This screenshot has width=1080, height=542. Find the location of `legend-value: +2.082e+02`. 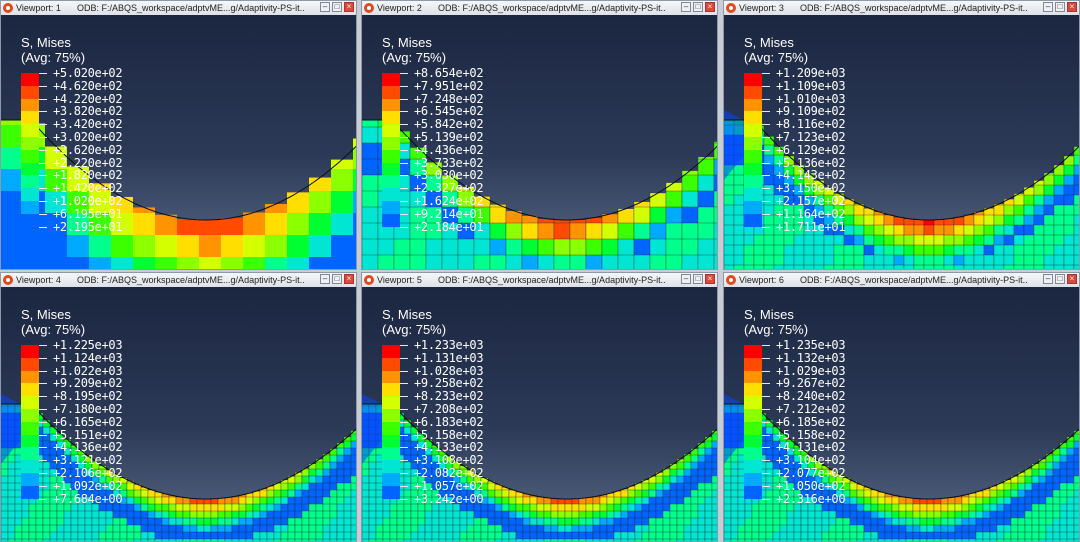

legend-value: +2.082e+02 is located at coordinates (449, 473).